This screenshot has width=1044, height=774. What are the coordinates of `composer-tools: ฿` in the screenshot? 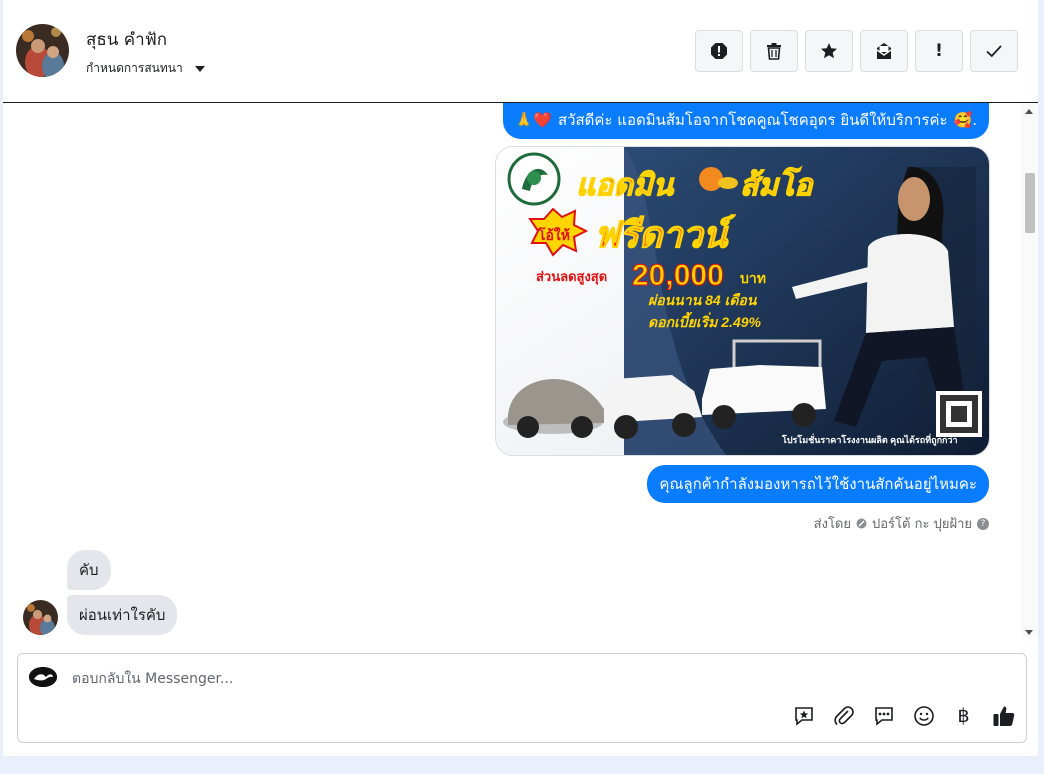 It's located at (903, 715).